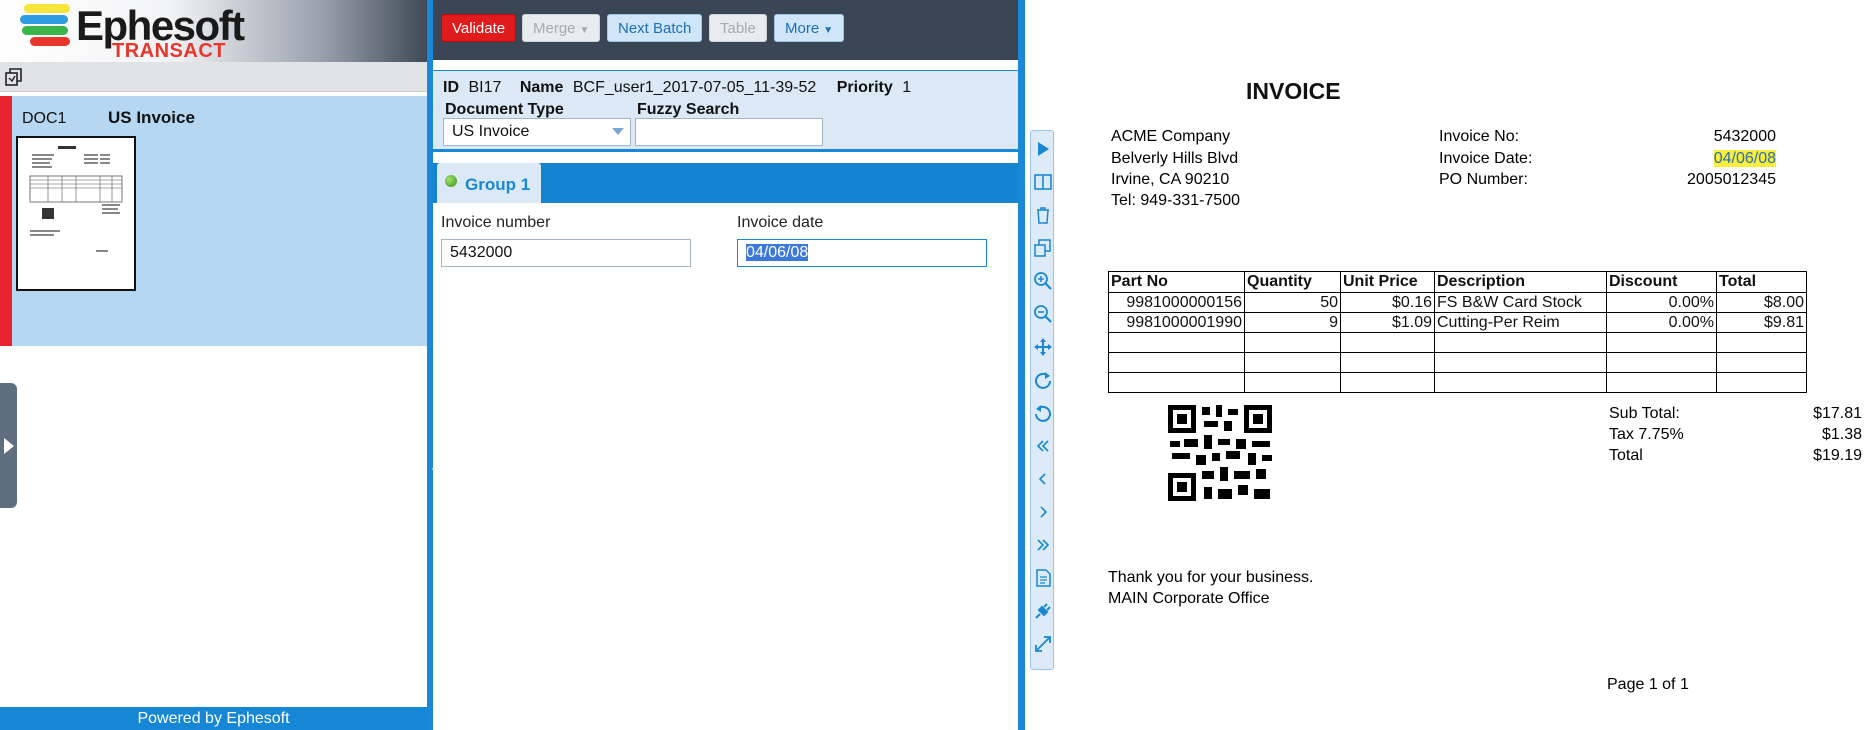 The width and height of the screenshot is (1872, 730). What do you see at coordinates (1176, 322) in the screenshot?
I see `table-cell: 9981000001990` at bounding box center [1176, 322].